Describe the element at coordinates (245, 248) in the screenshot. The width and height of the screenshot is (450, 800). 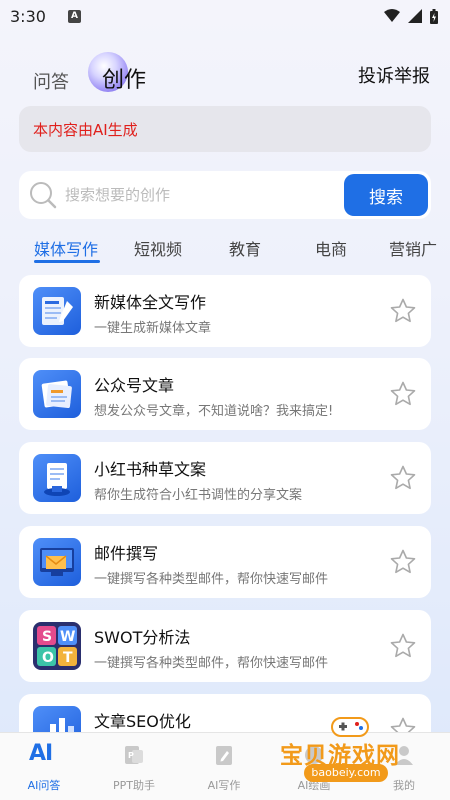
I see `category-tab-education: 教育` at that location.